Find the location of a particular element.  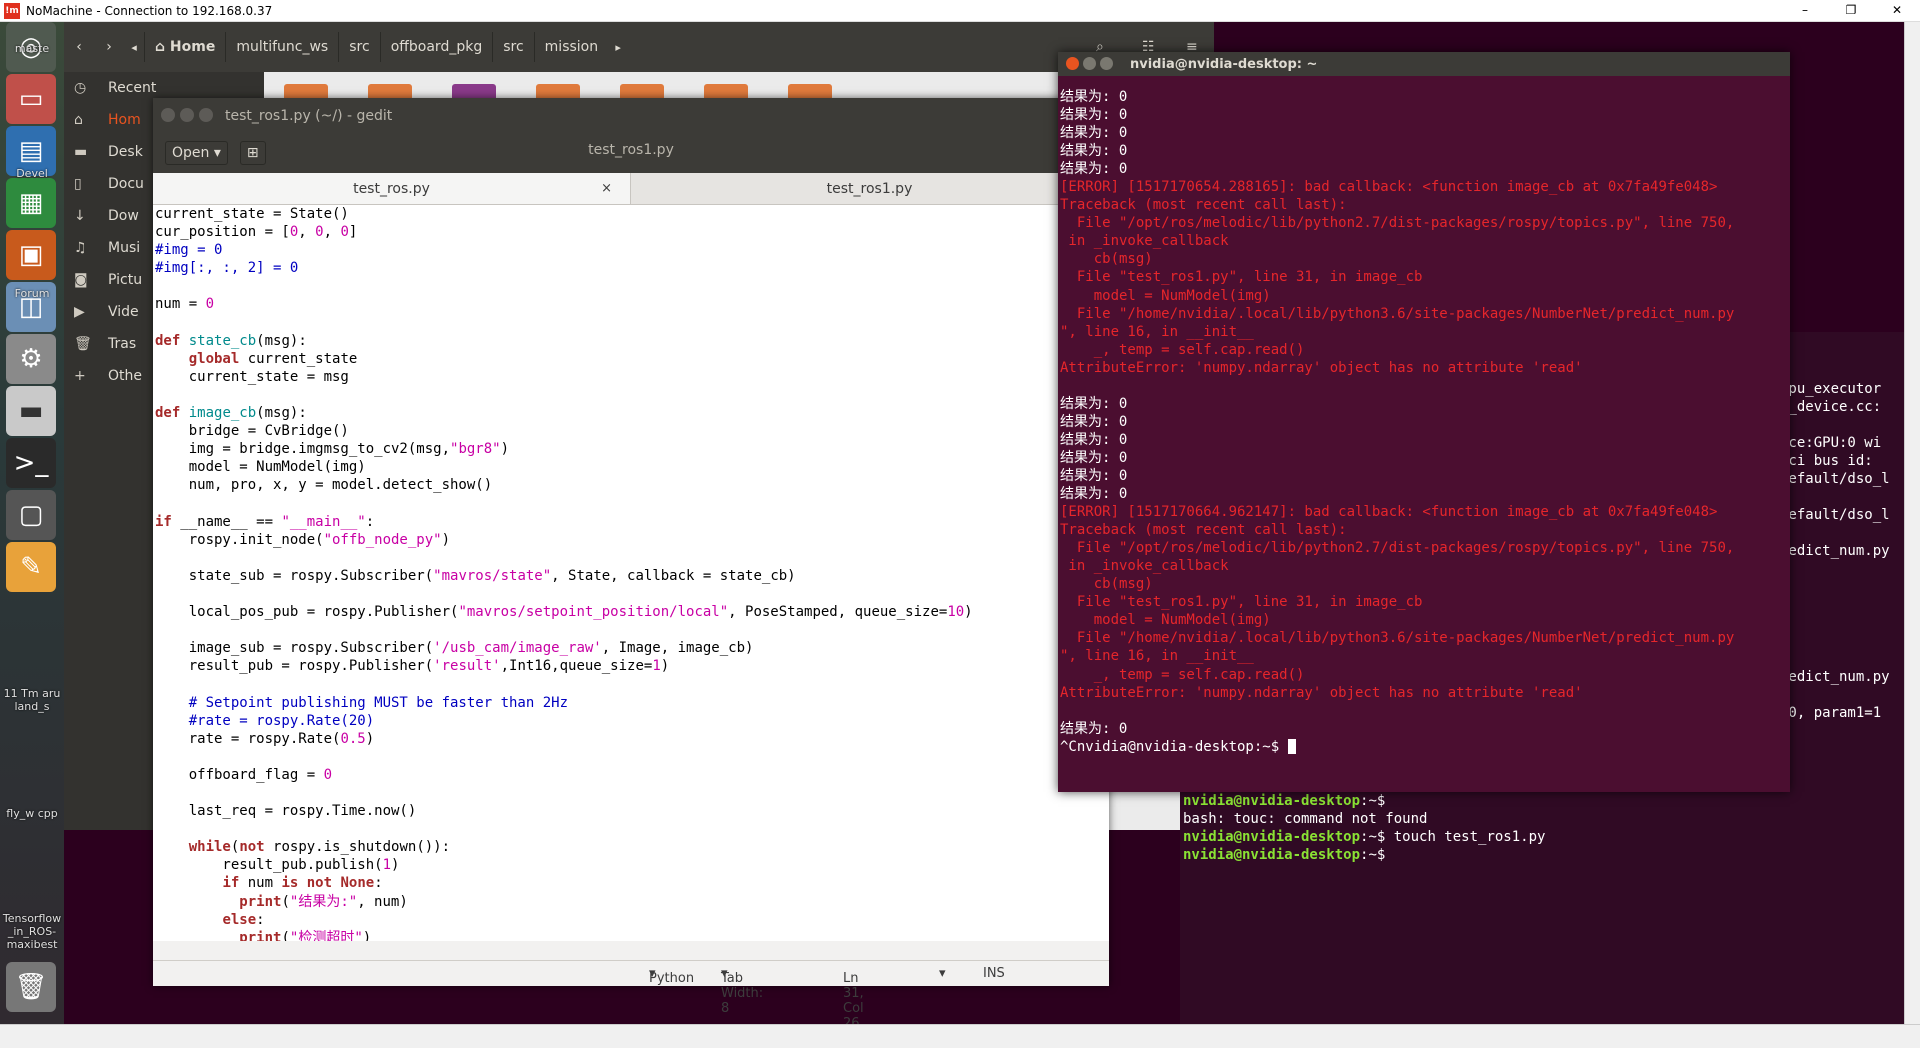

code-line: rospy.init_node("offb_node_py") is located at coordinates (632, 540).